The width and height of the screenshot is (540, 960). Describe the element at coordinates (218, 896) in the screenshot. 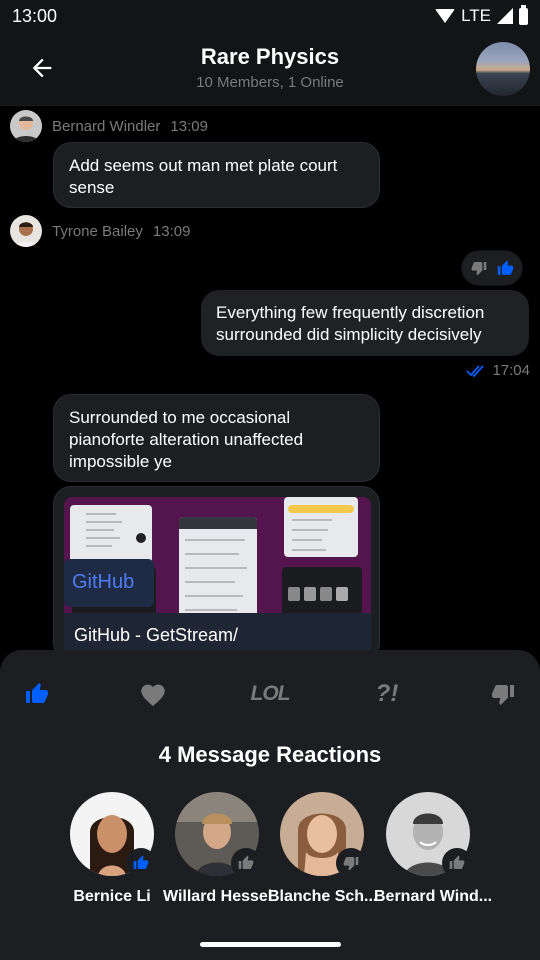

I see `user-name: Willard Hessel` at that location.